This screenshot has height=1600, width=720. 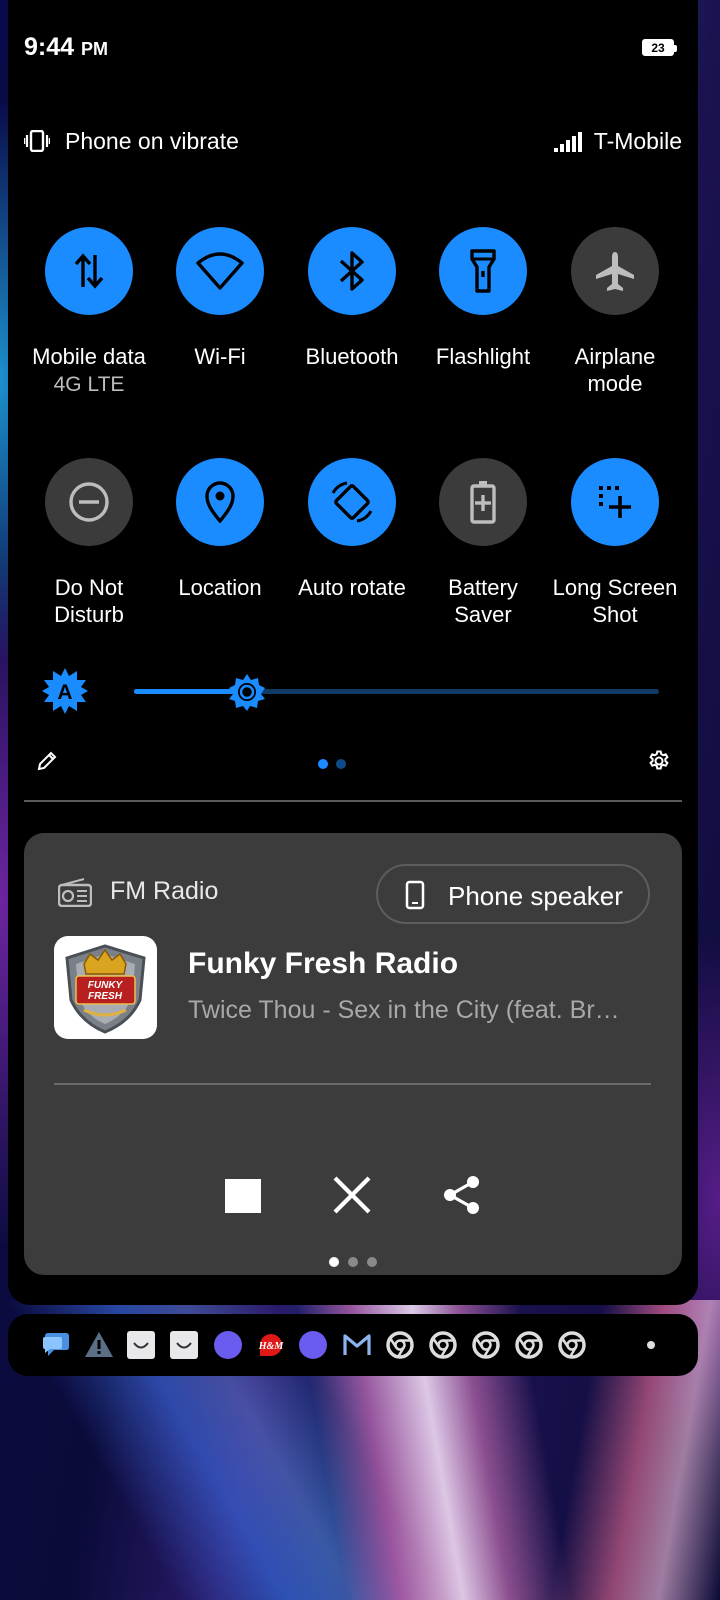 What do you see at coordinates (353, 801) in the screenshot?
I see `divider` at bounding box center [353, 801].